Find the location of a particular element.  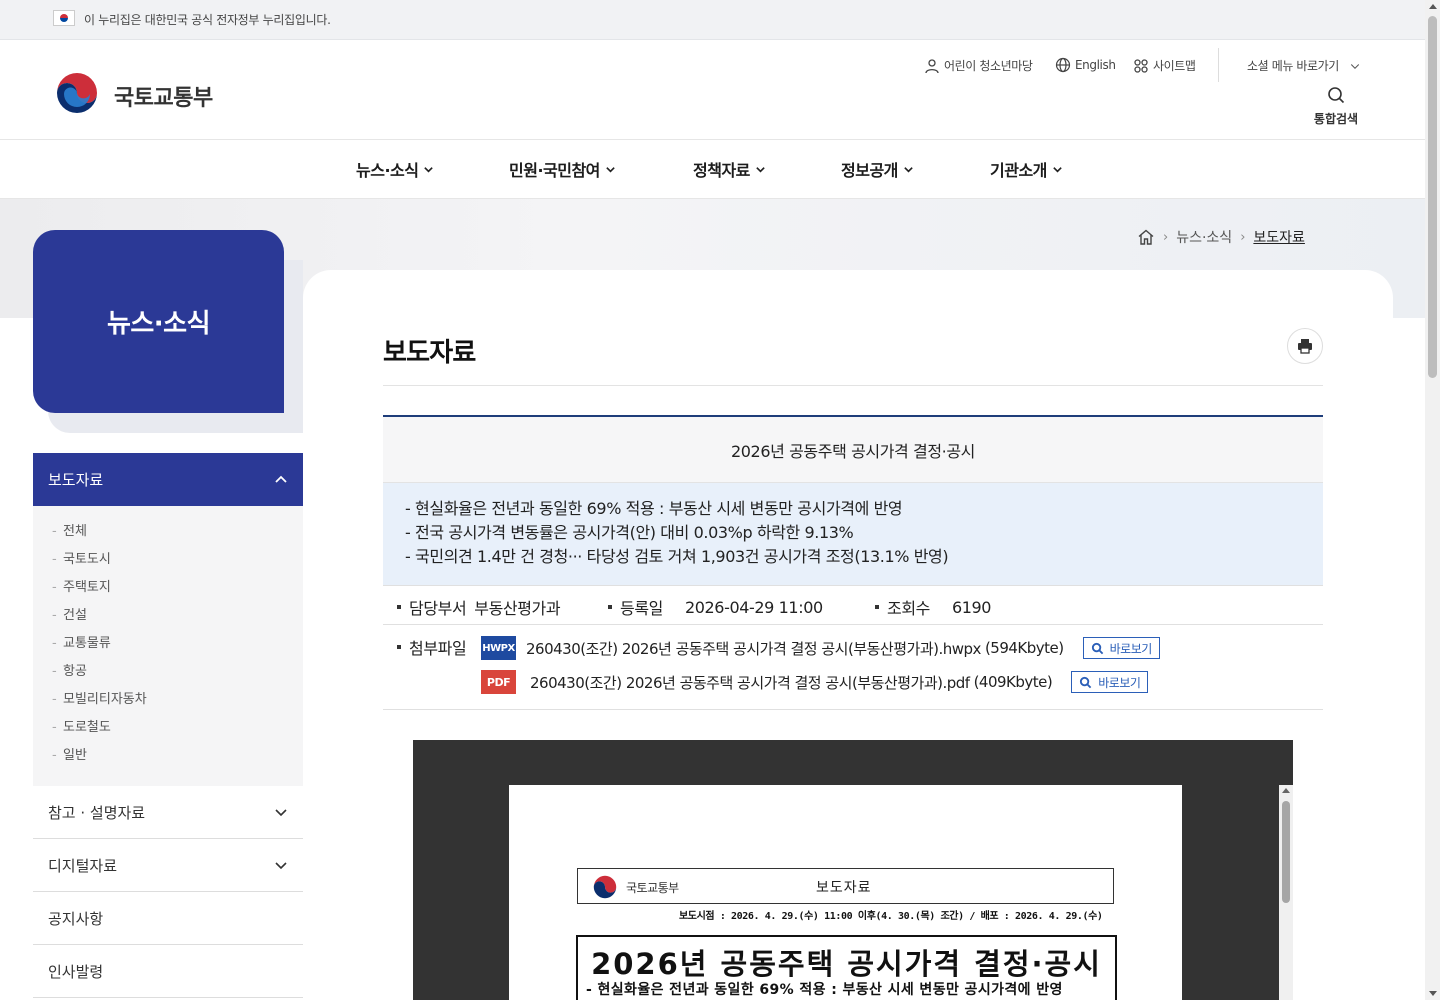

sidebar-subitem: 국토도시 is located at coordinates (168, 564).